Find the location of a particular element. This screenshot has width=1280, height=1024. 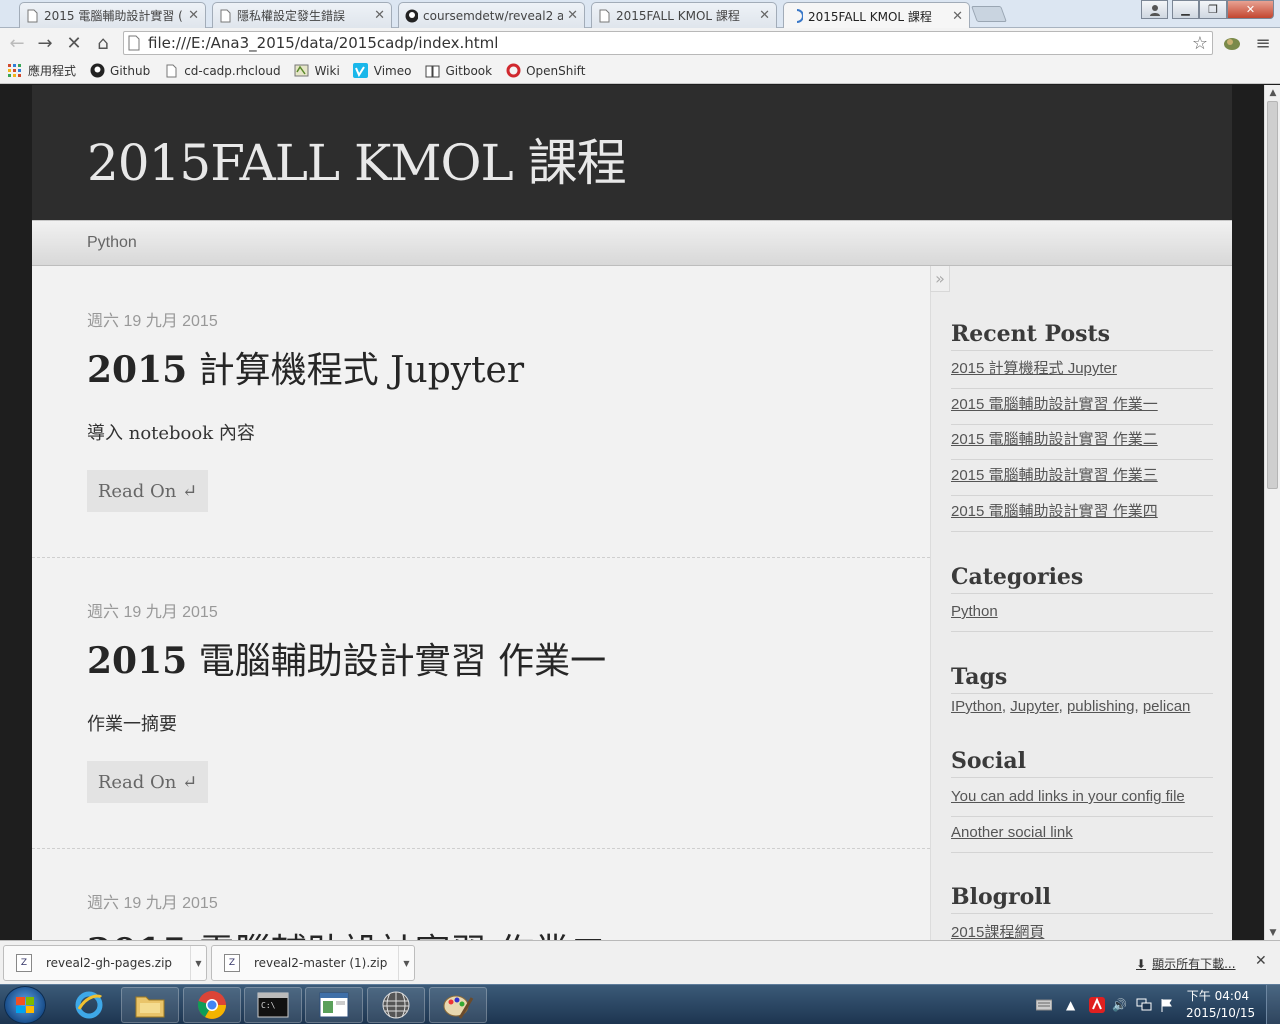

bookmark-github: Github is located at coordinates (119, 71).